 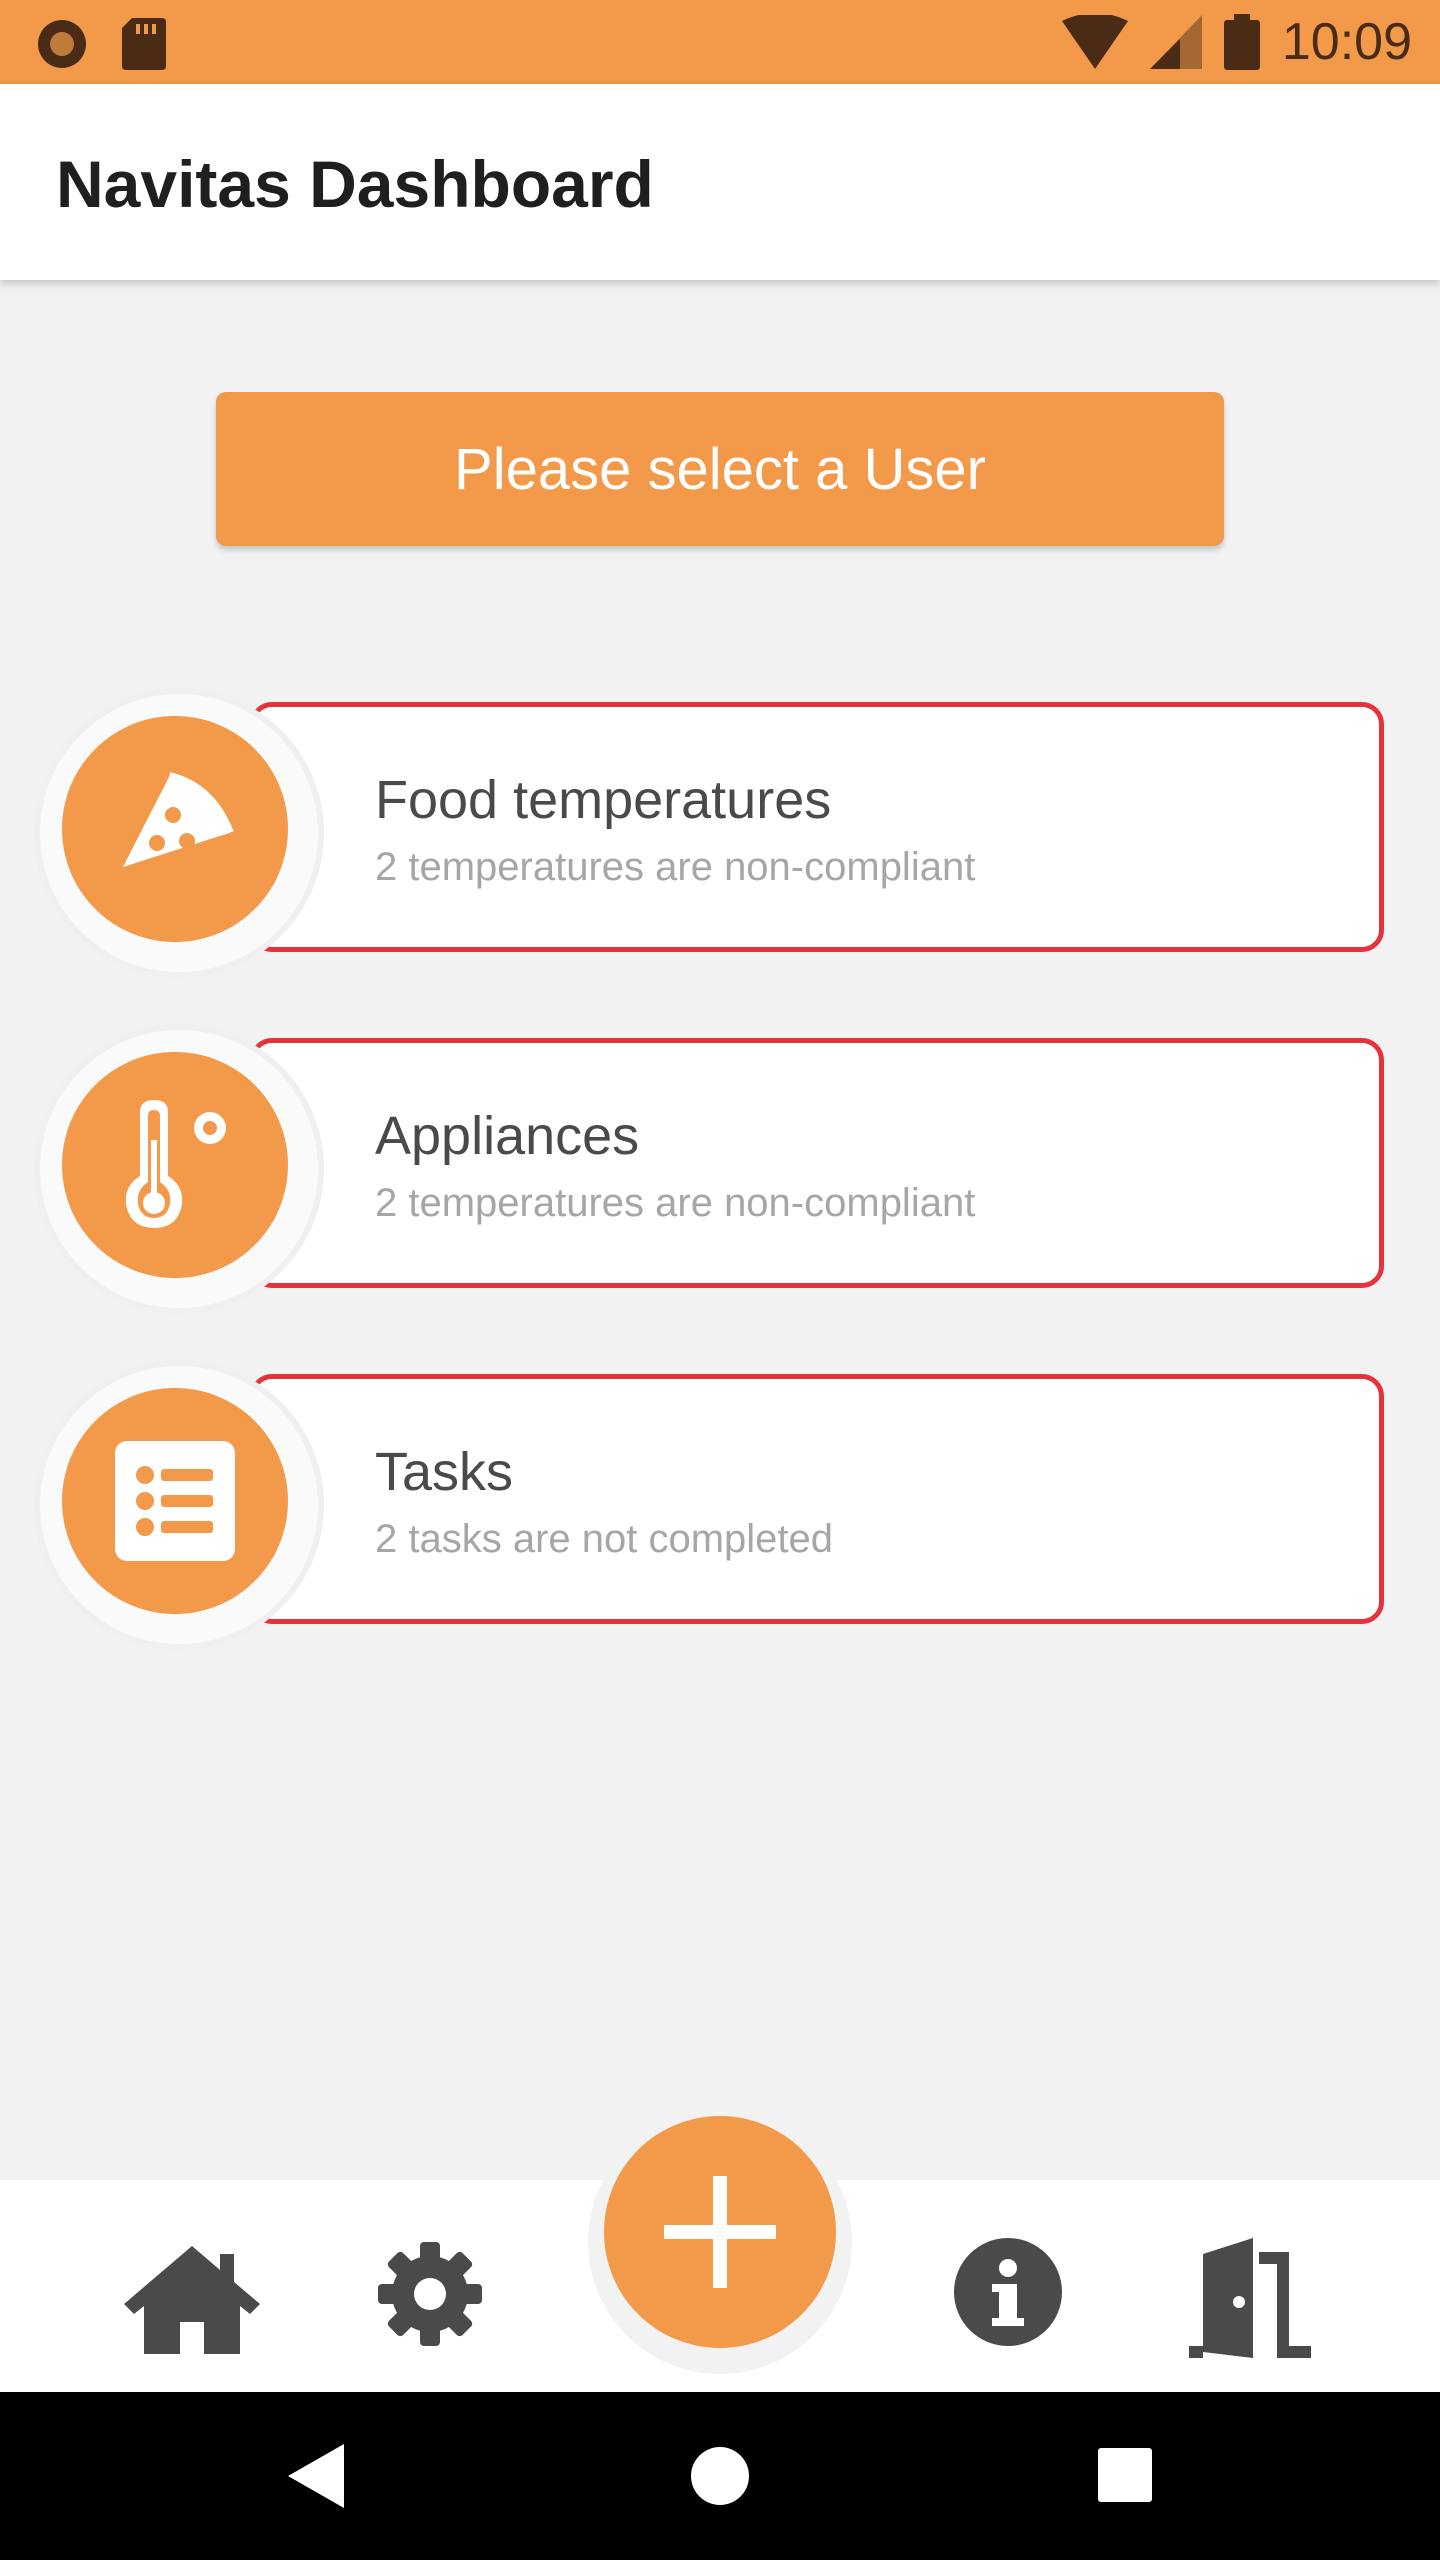 What do you see at coordinates (1125, 2475) in the screenshot?
I see `recents-icon` at bounding box center [1125, 2475].